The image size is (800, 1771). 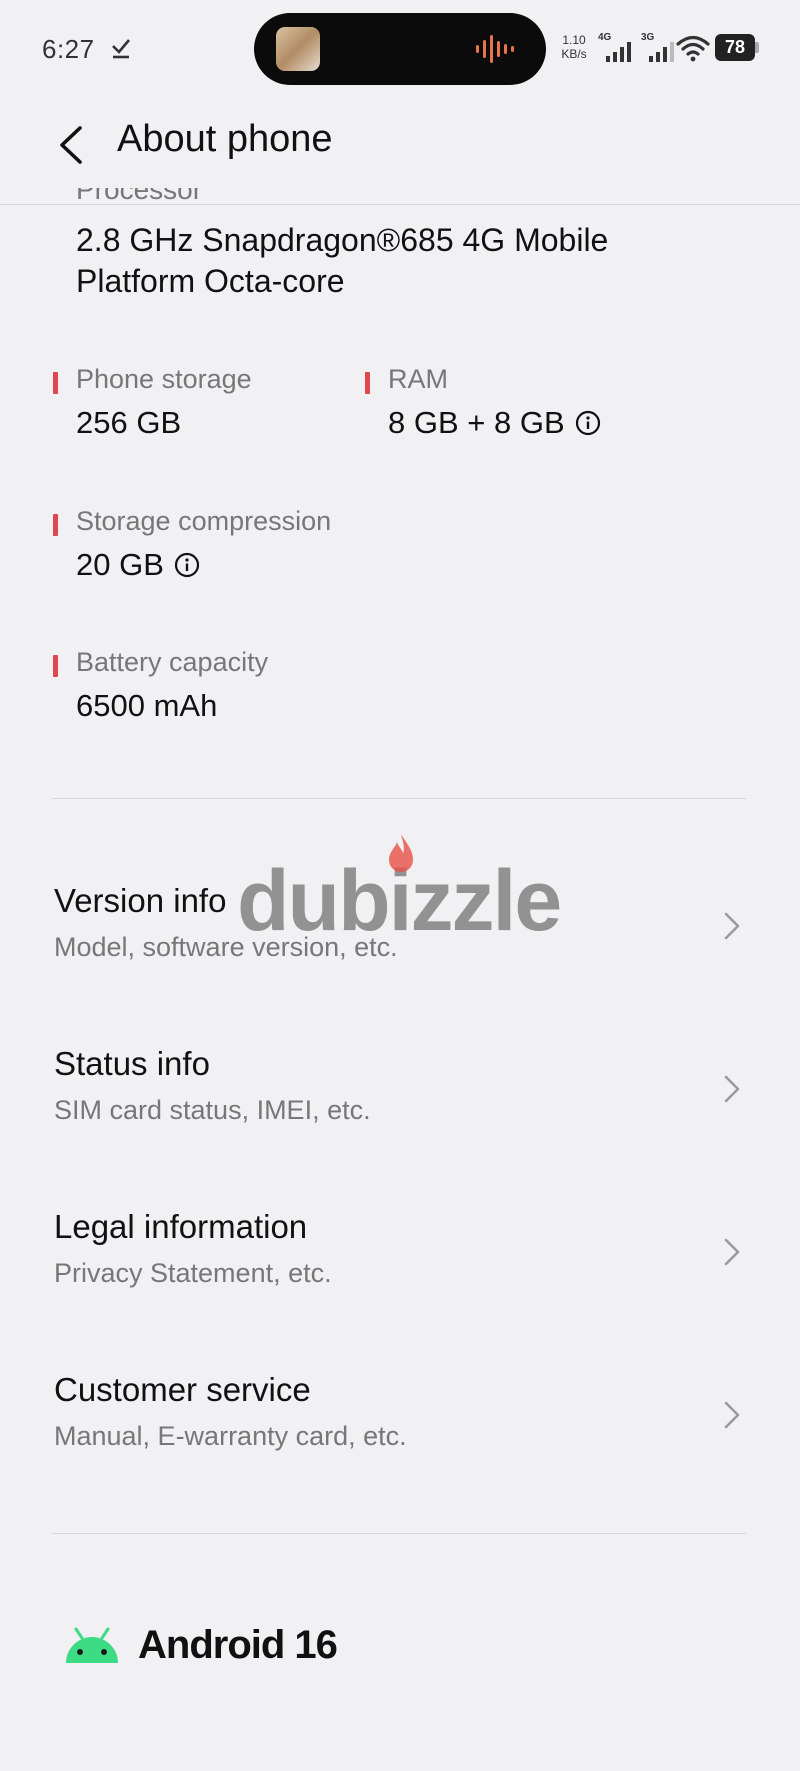 I want to click on menu-item-title: Legal information, so click(x=181, y=1226).